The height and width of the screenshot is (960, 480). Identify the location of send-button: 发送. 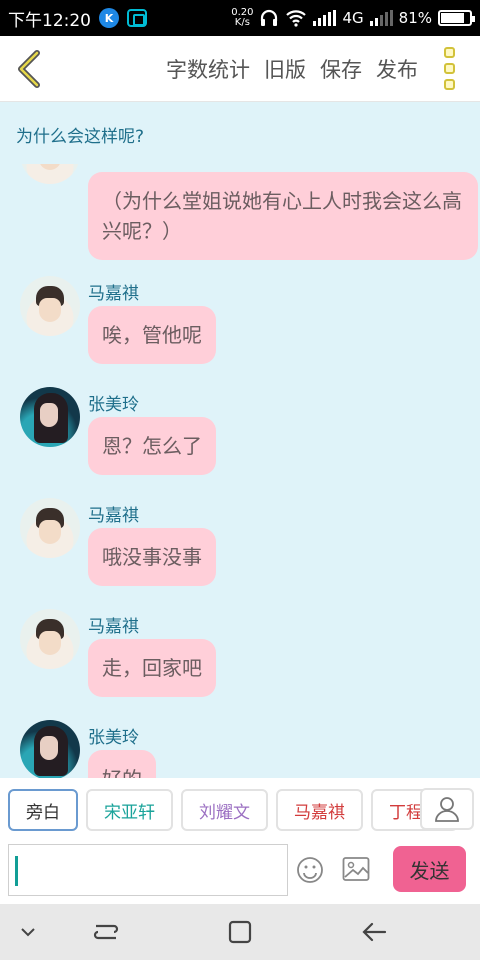
(429, 869).